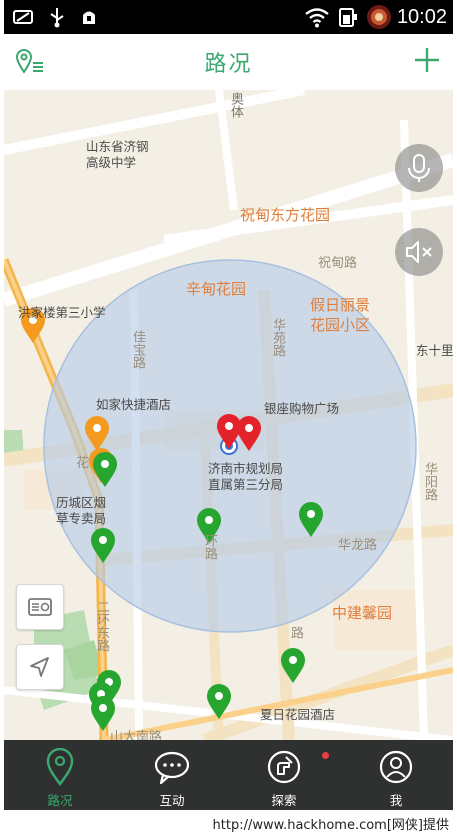 The image size is (457, 837). Describe the element at coordinates (348, 17) in the screenshot. I see `battery-icon` at that location.